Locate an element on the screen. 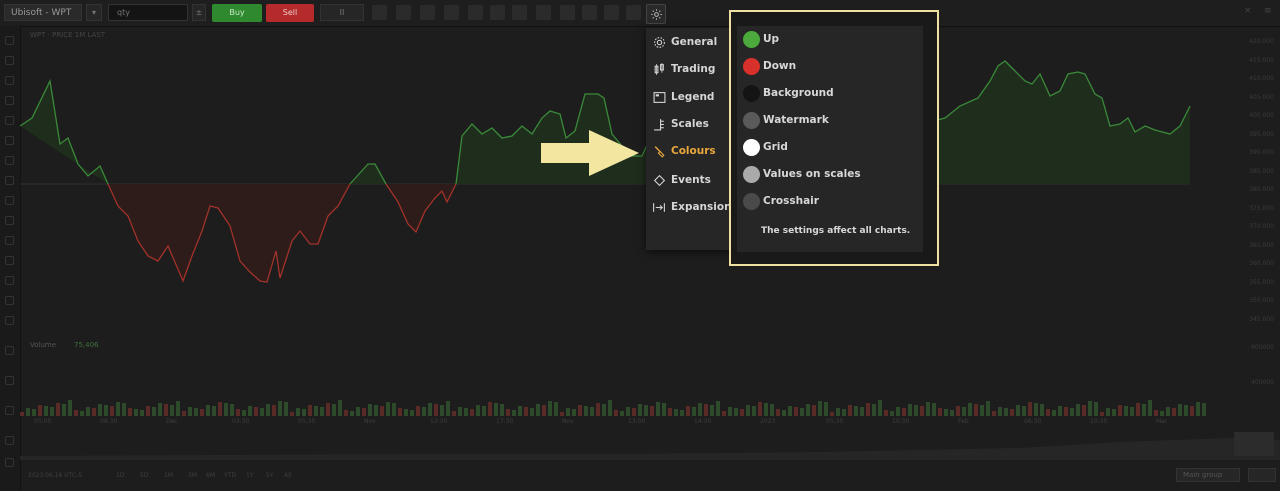  layout-icon is located at coordinates (589, 12).